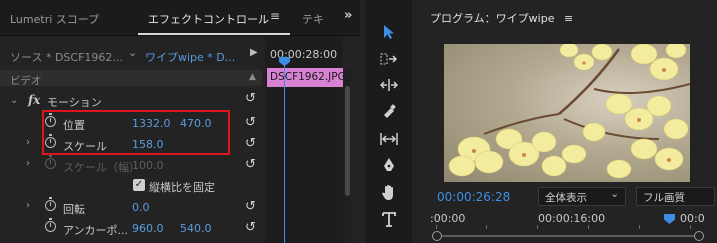 Image resolution: width=717 pixels, height=243 pixels. Describe the element at coordinates (54, 19) in the screenshot. I see `tab-lumetri-scopes: Lumetri スコープ` at that location.